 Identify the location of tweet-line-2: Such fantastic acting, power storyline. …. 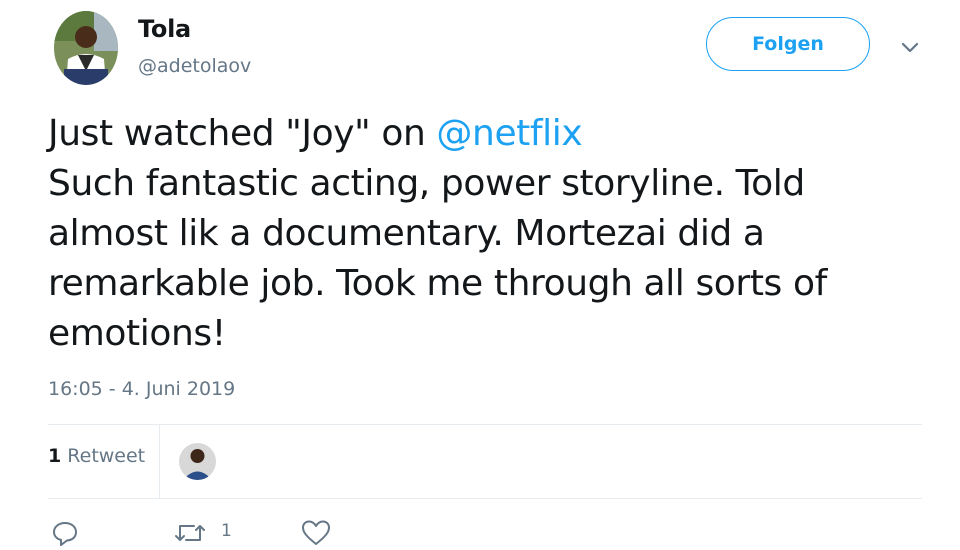
(426, 183).